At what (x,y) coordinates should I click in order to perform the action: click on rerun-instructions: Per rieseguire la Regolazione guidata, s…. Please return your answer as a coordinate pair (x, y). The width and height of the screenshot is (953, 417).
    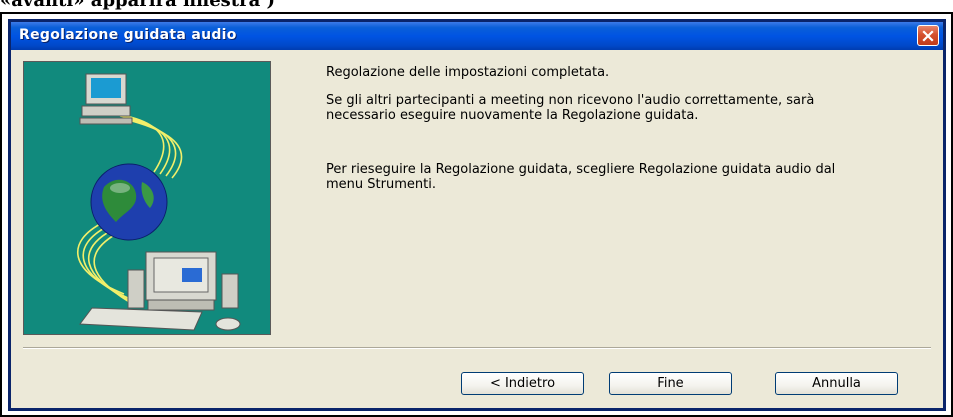
    Looking at the image, I should click on (581, 177).